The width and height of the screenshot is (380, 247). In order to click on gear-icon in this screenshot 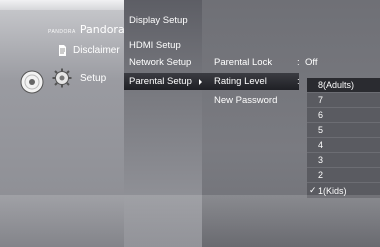, I will do `click(62, 78)`.